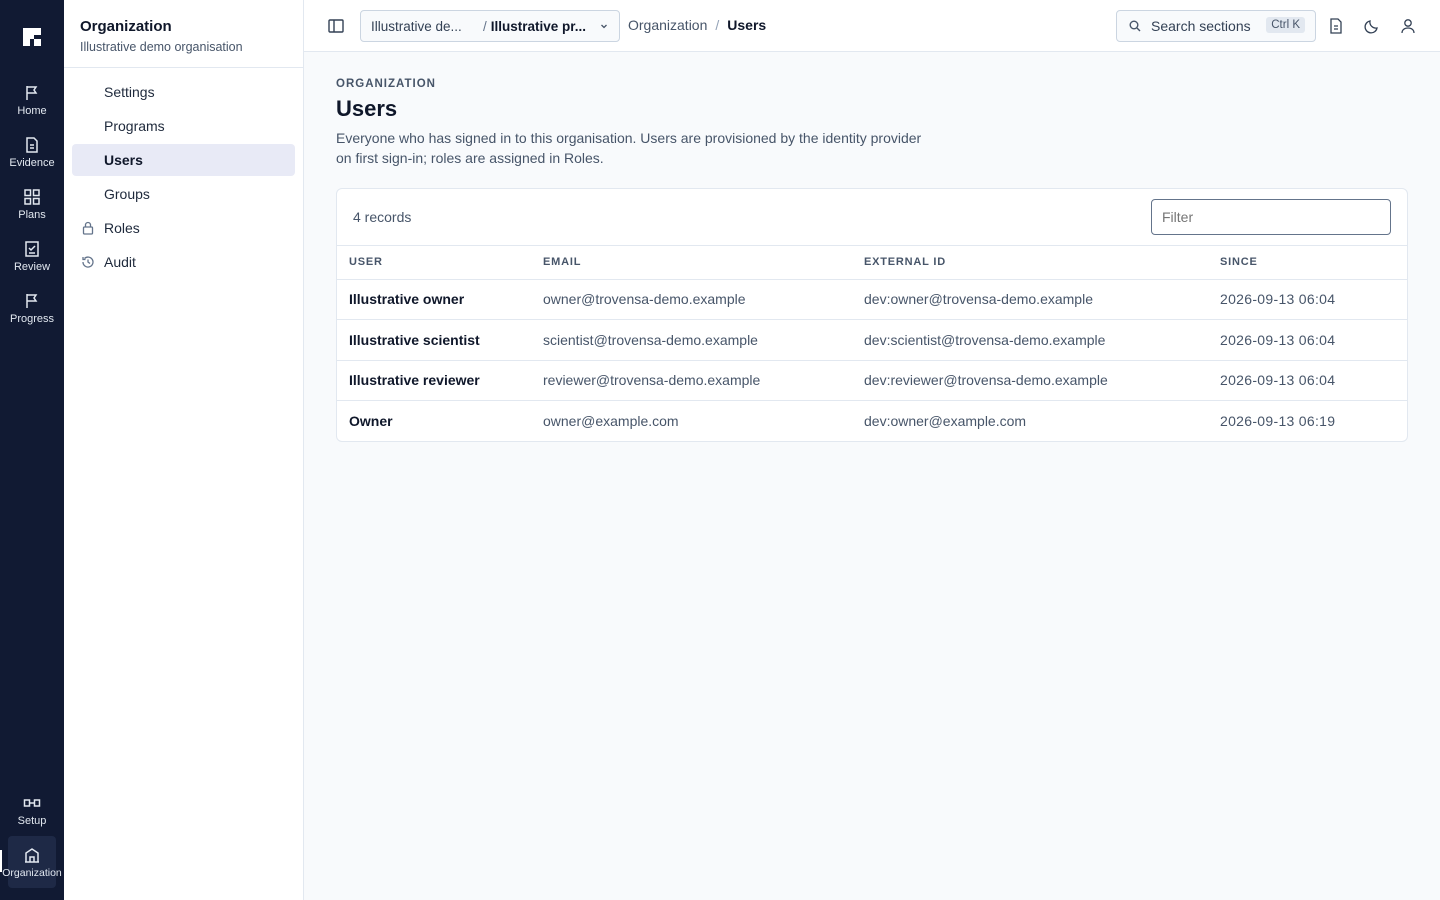  What do you see at coordinates (434, 340) in the screenshot?
I see `cell-user: Illustrative scientist` at bounding box center [434, 340].